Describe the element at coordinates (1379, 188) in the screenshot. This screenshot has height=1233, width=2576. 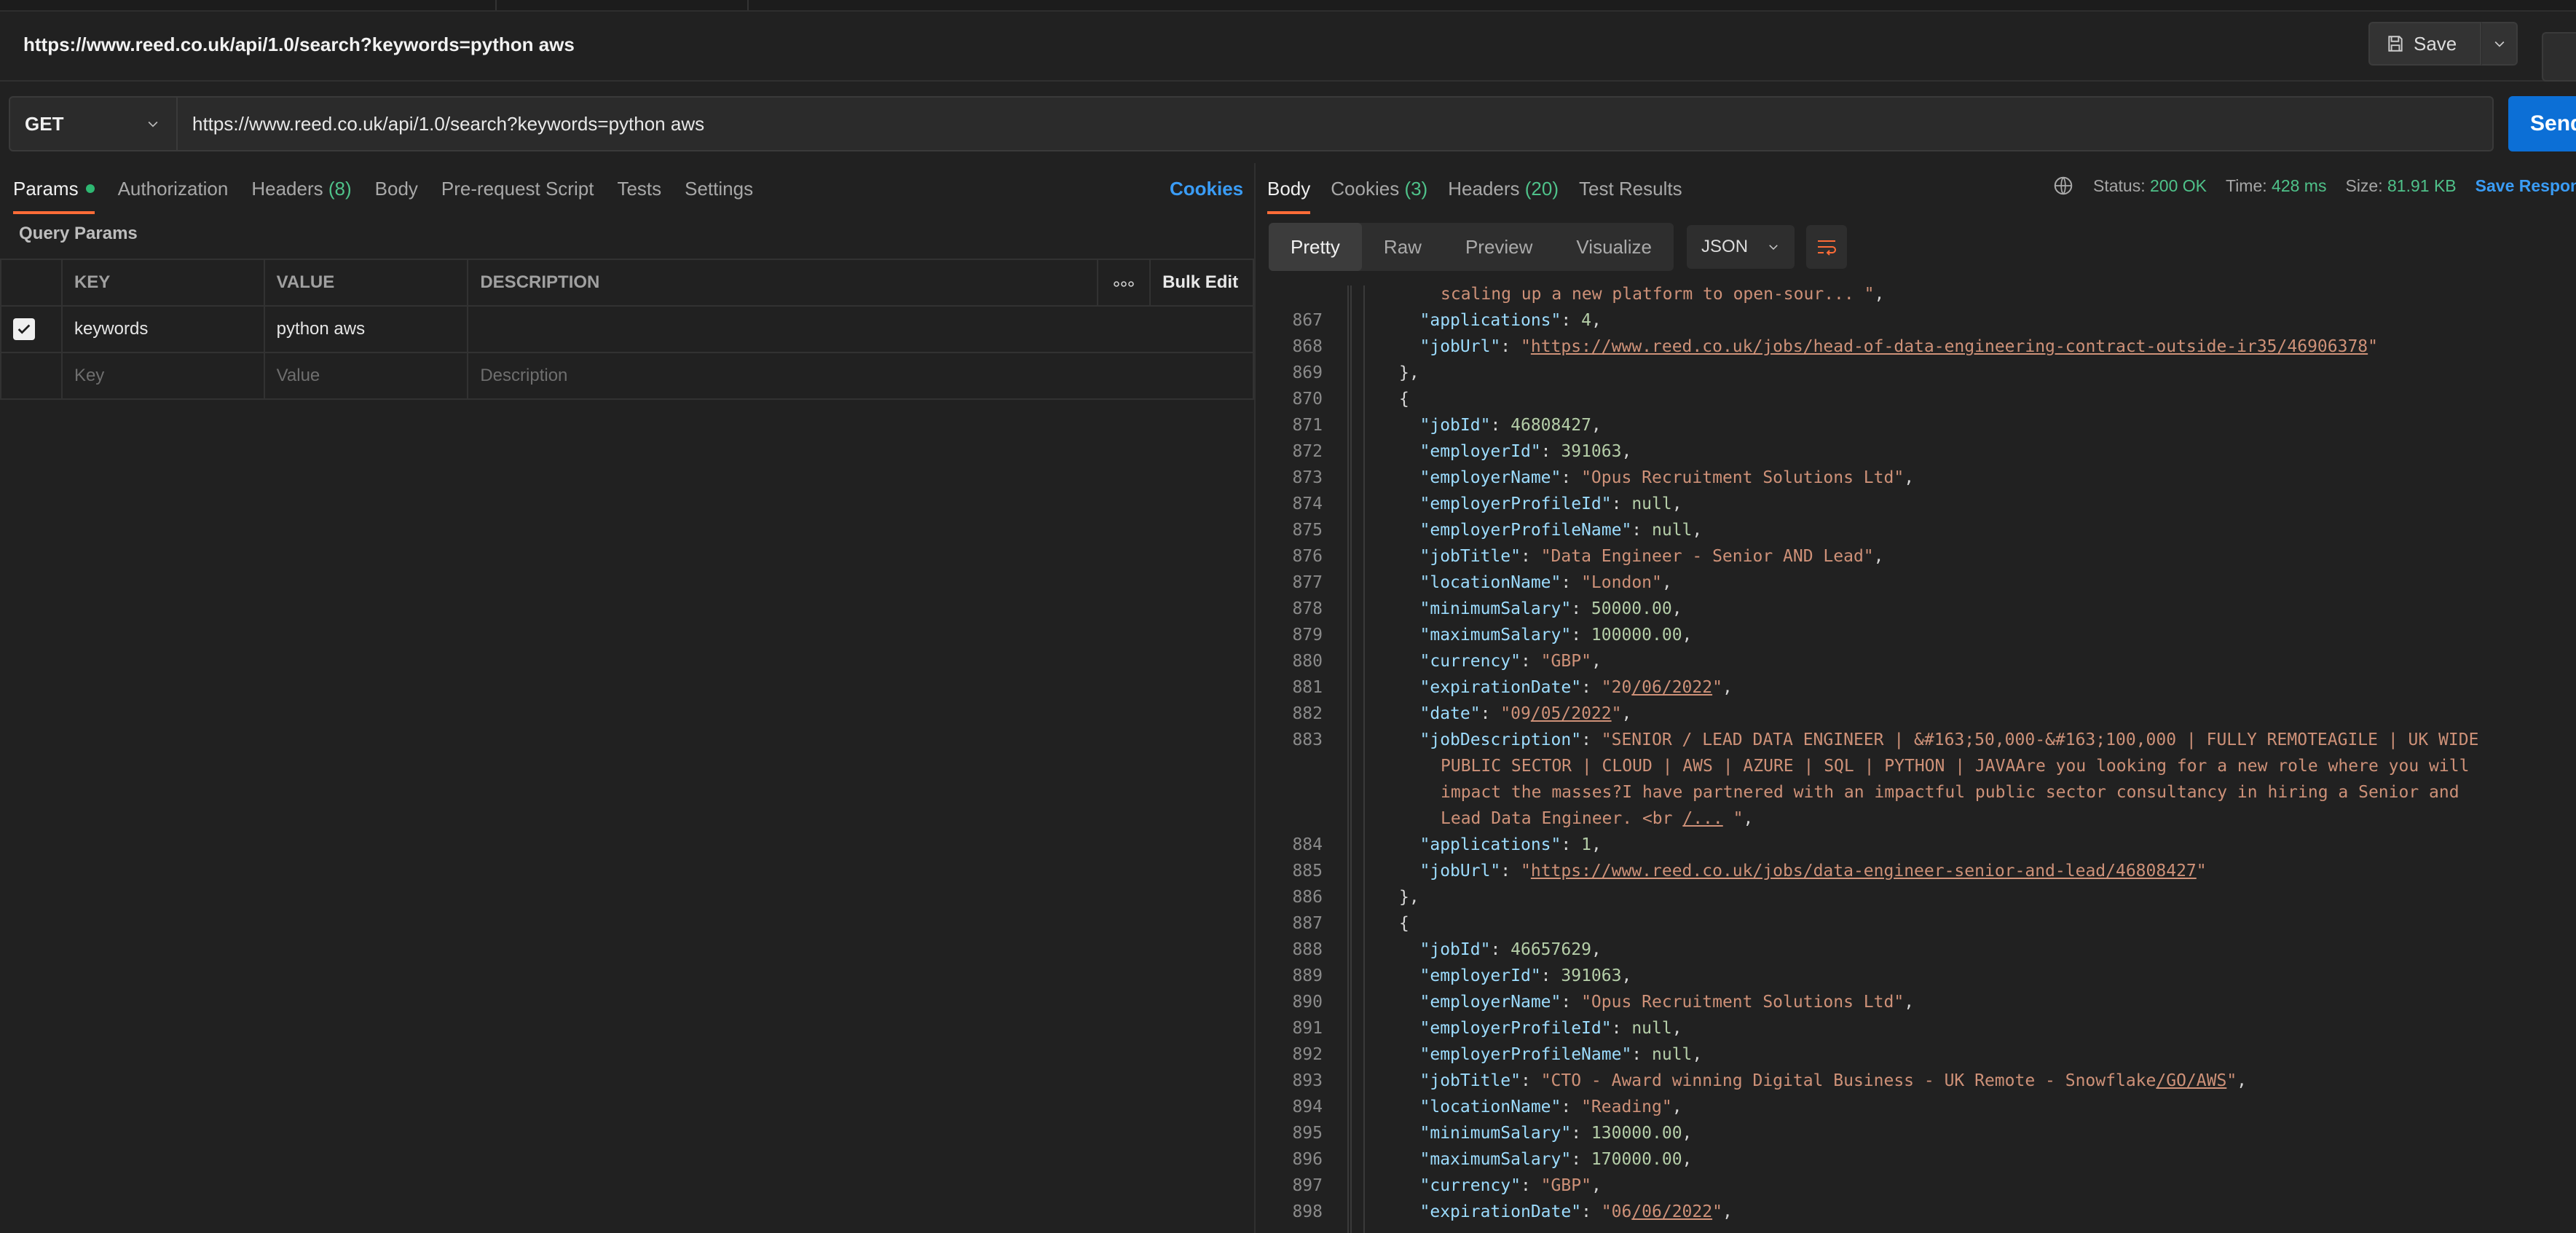
I see `tab-response-cookies: Cookies (3)` at that location.